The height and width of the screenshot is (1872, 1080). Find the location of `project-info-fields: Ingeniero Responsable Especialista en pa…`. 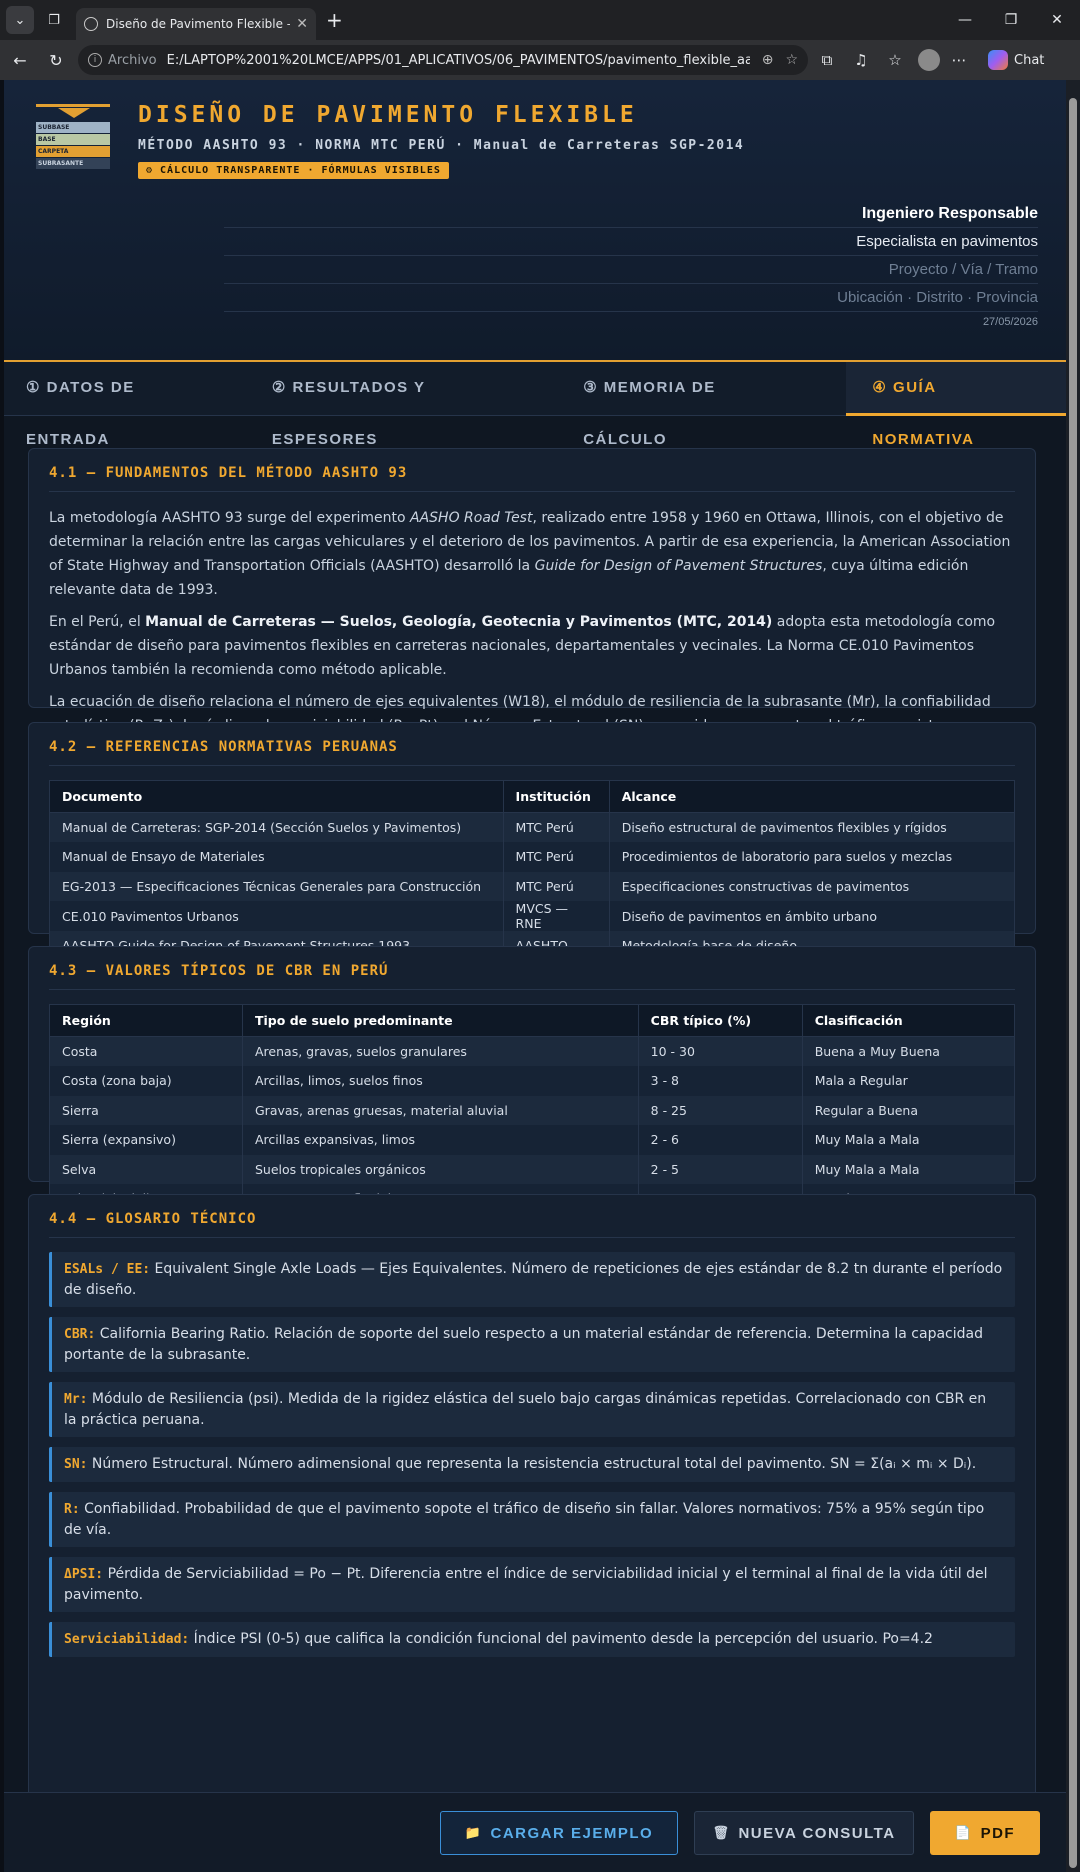

project-info-fields: Ingeniero Responsable Especialista en pa… is located at coordinates (631, 264).